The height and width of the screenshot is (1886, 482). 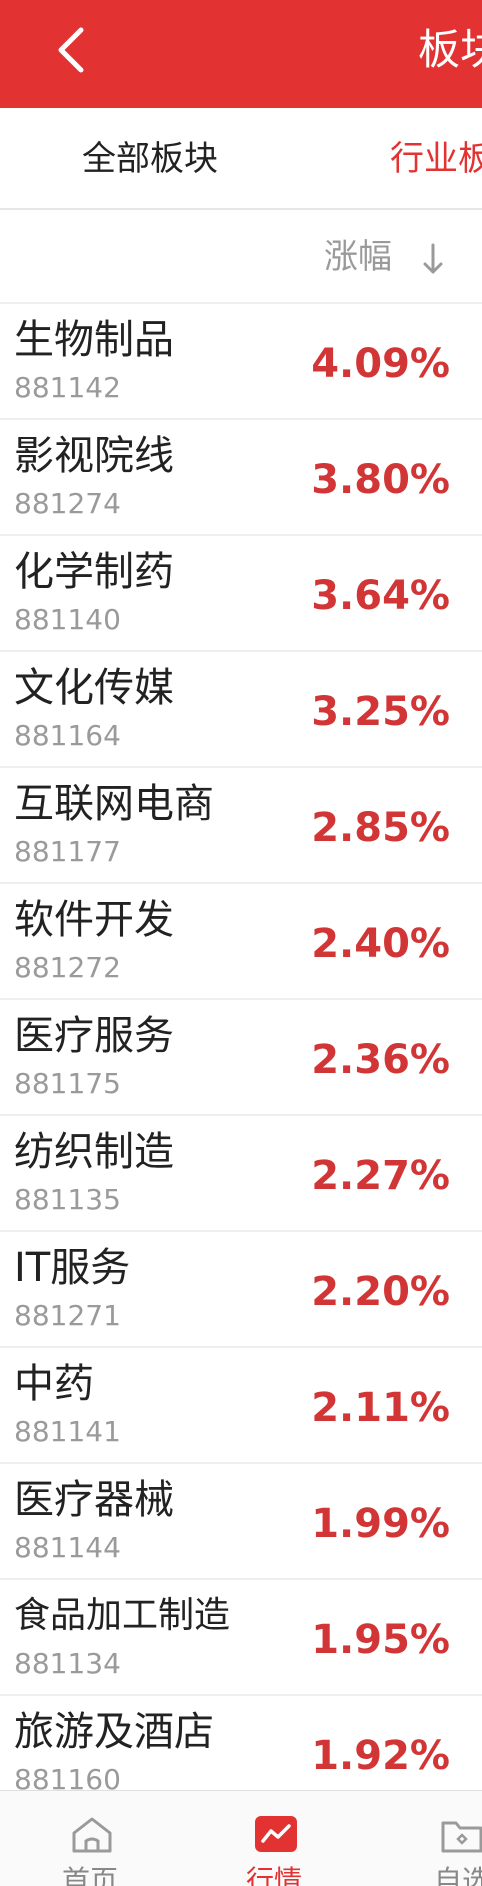 I want to click on sector-name: 影视院线, so click(x=94, y=456).